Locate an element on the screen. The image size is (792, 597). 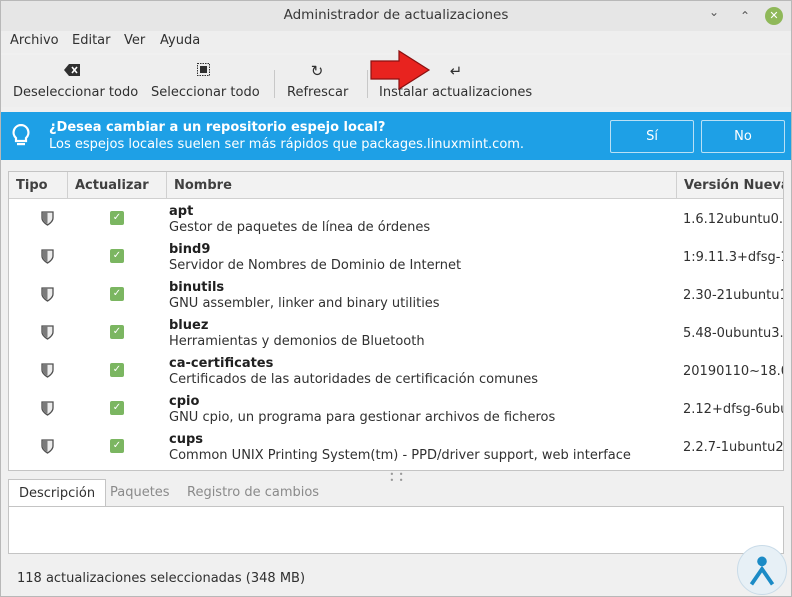
table-header: Tipo Actualizar Nombre Versión Nueva is located at coordinates (396, 185).